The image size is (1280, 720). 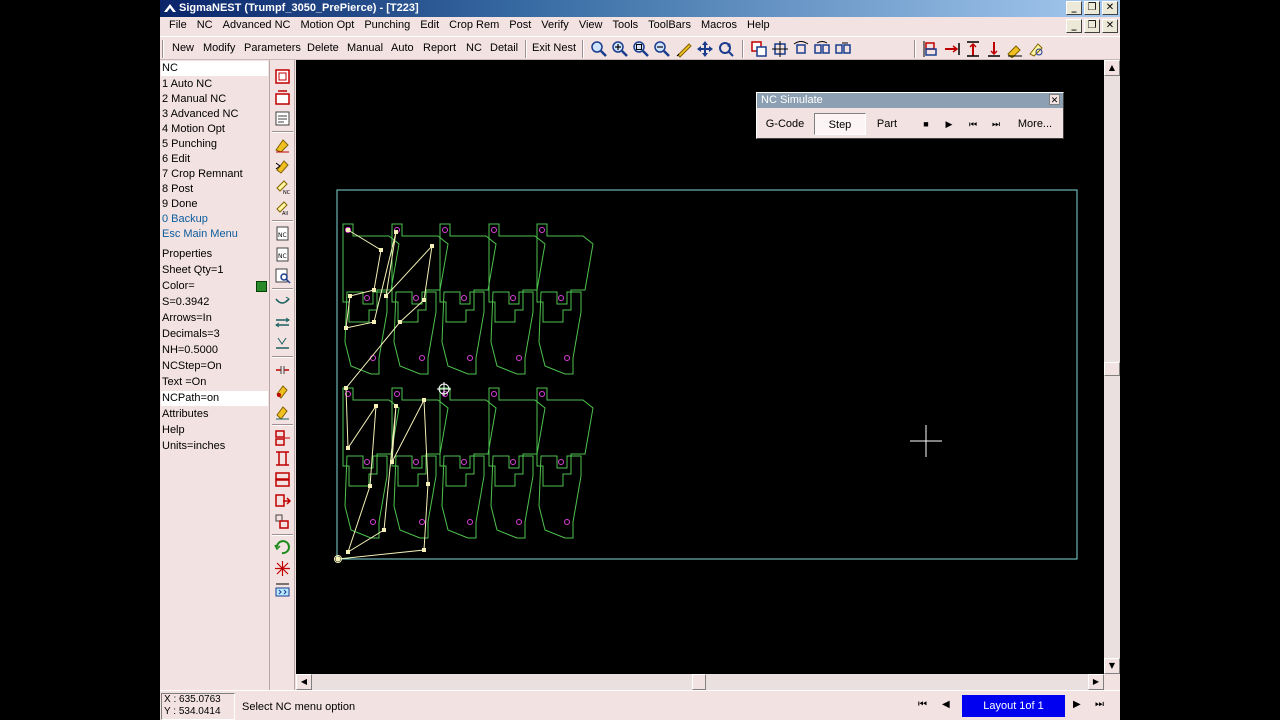 I want to click on refresh-icon, so click(x=726, y=49).